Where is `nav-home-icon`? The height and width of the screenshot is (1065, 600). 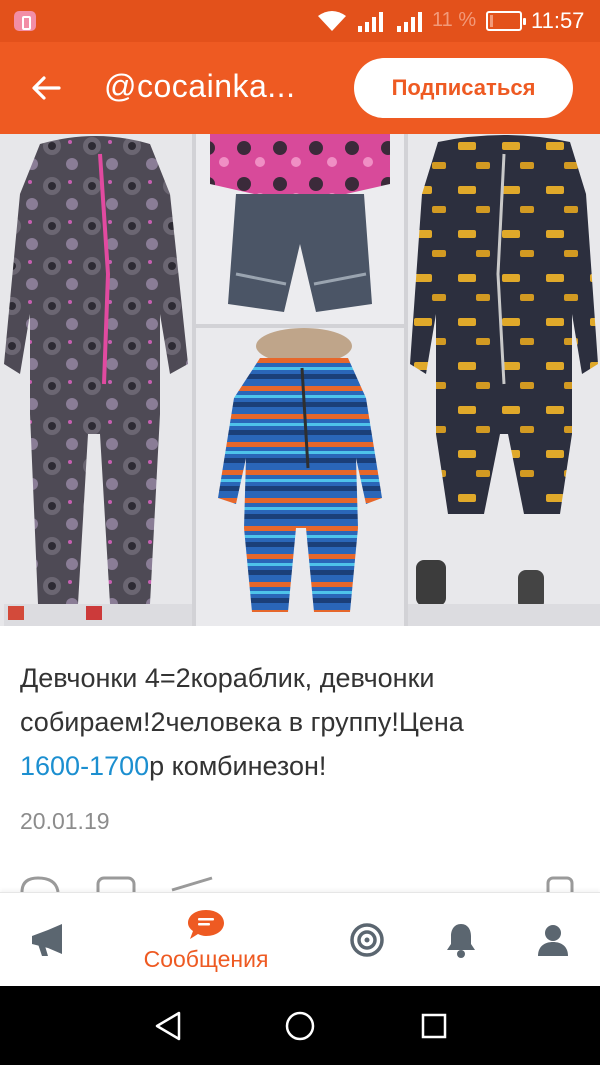
nav-home-icon is located at coordinates (300, 1026).